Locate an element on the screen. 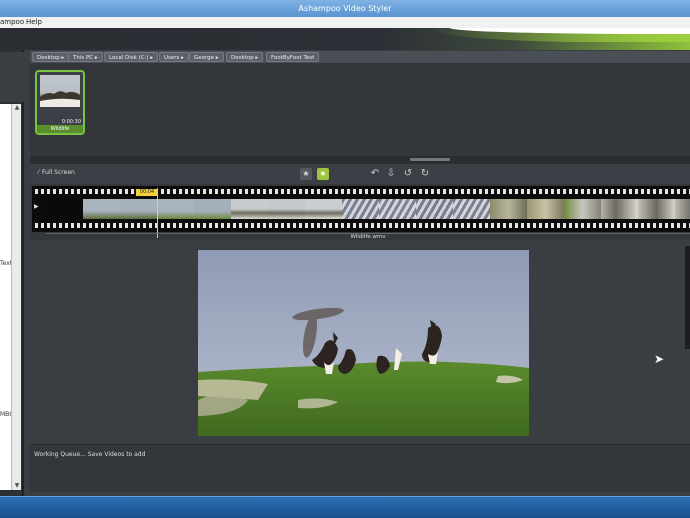 The image size is (690, 518). undo-icon: ↺ is located at coordinates (408, 174).